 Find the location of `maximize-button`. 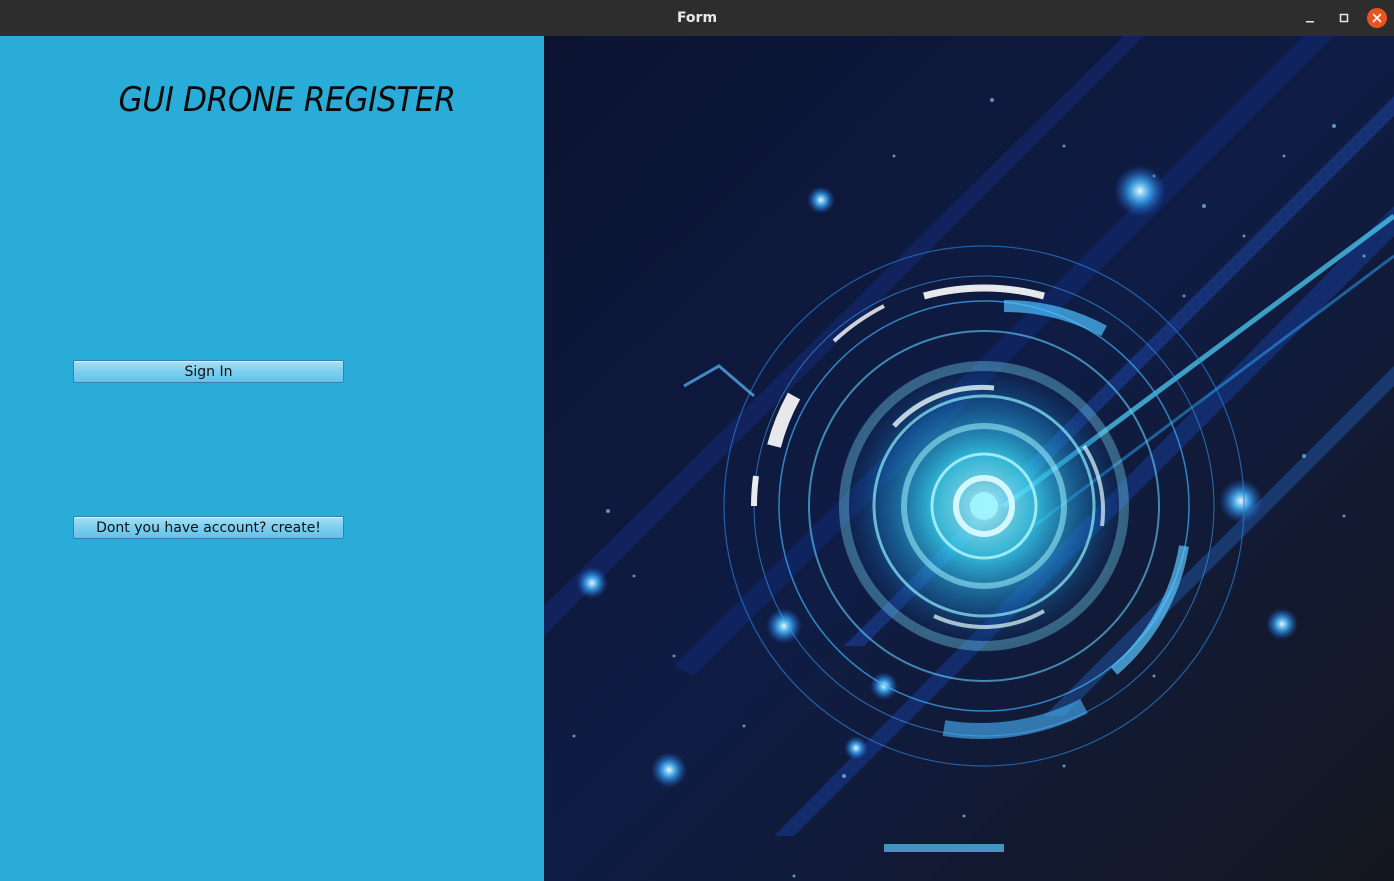

maximize-button is located at coordinates (1344, 18).